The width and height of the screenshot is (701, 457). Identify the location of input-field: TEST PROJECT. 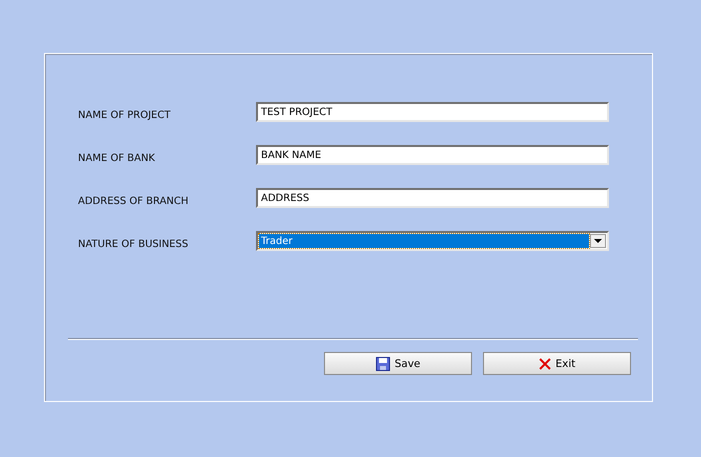
(432, 112).